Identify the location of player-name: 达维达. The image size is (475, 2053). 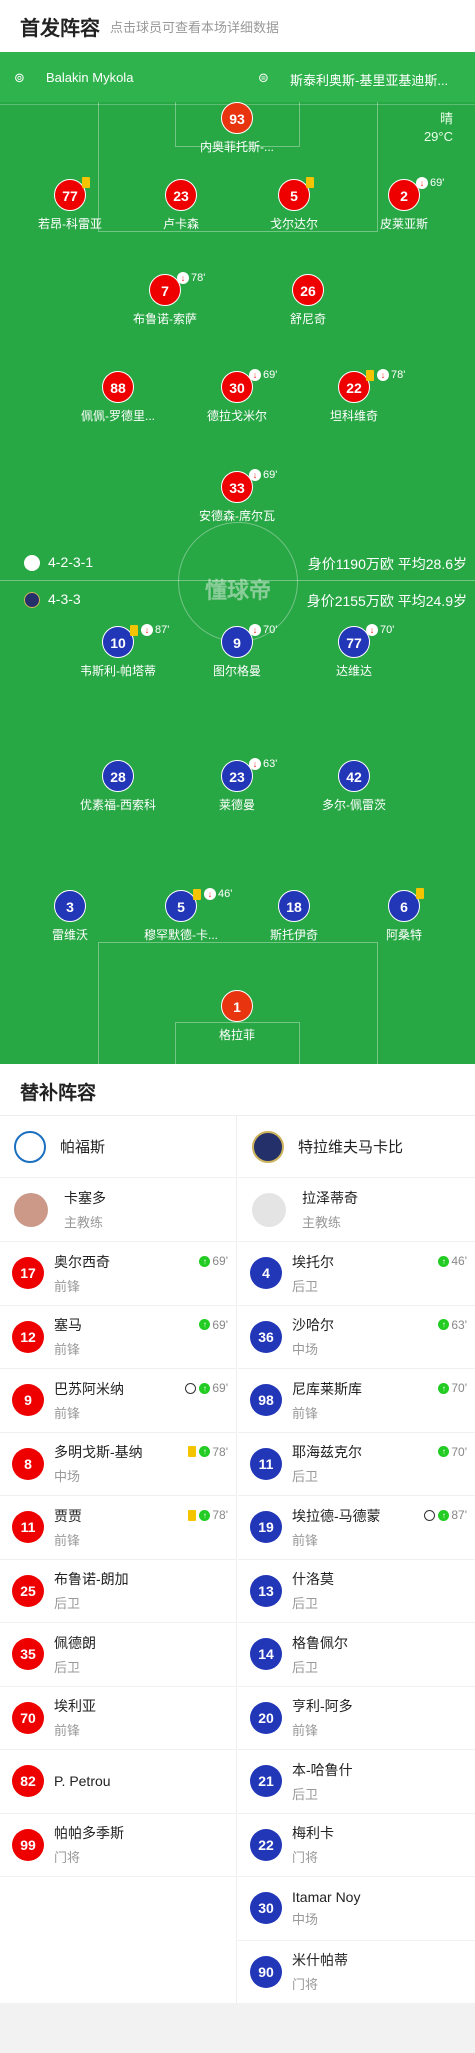
(353, 671).